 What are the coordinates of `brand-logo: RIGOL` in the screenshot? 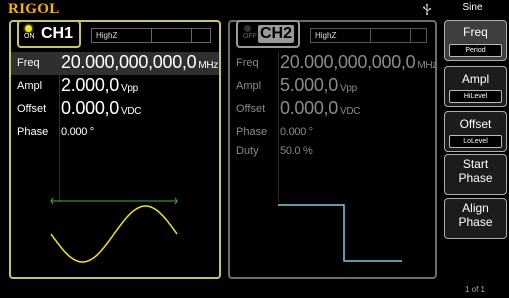 It's located at (34, 9).